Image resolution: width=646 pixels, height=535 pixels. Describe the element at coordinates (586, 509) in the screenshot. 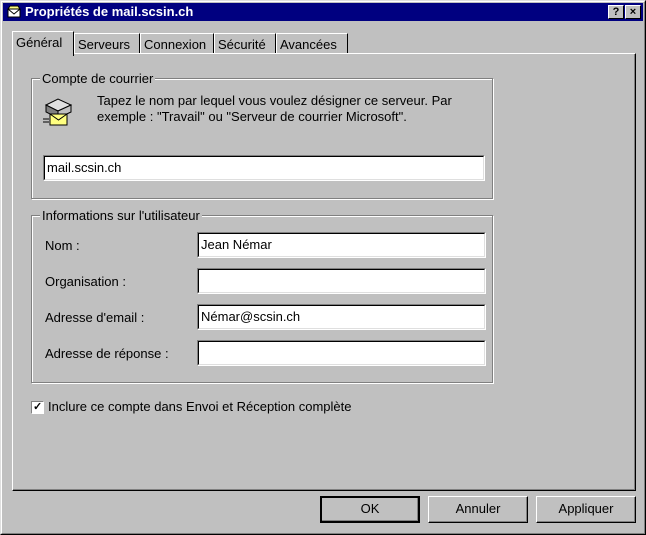

I see `apply-button: Appliquer` at that location.